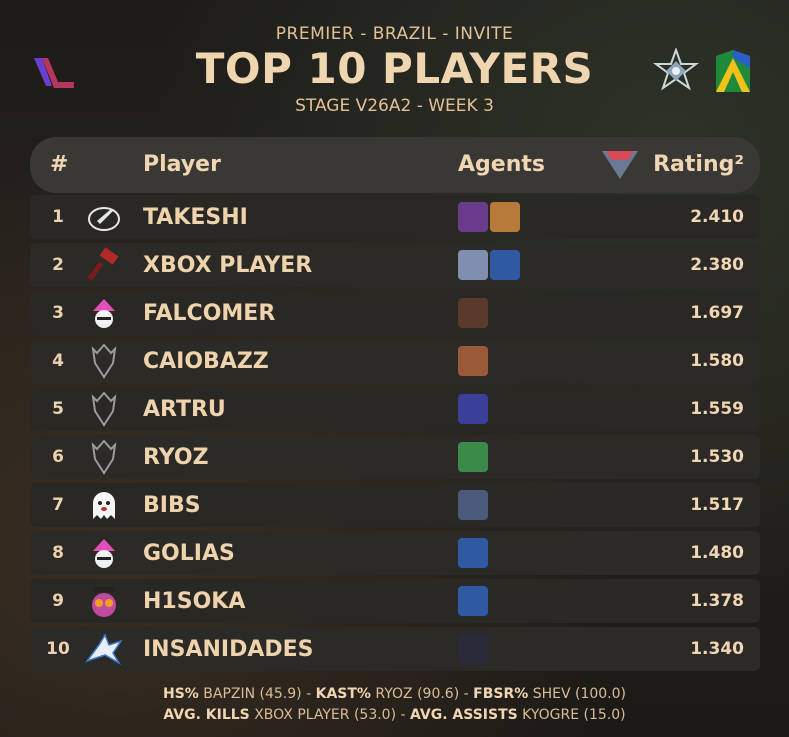 The height and width of the screenshot is (737, 789). What do you see at coordinates (206, 715) in the screenshot?
I see `avg-kills-label: AVG. KILLS` at bounding box center [206, 715].